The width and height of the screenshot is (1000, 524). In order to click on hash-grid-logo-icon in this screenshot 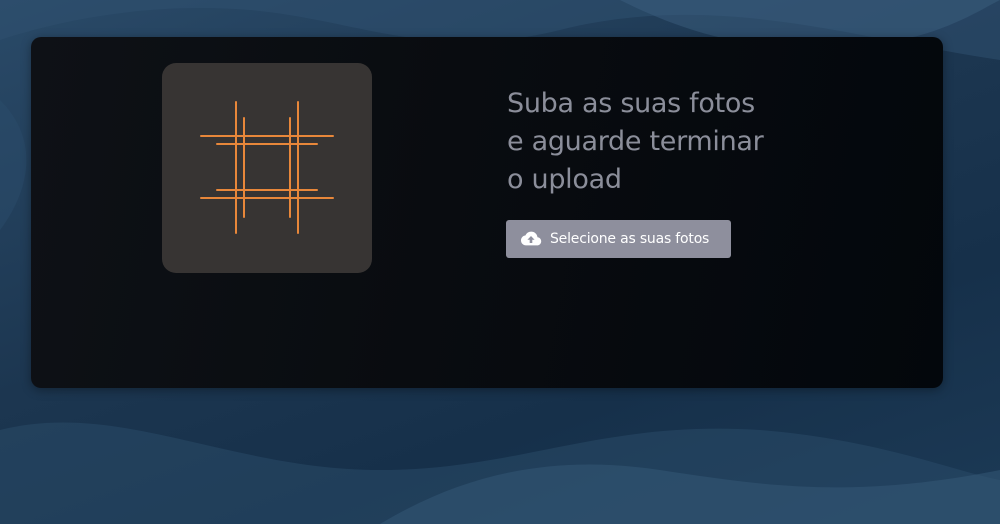, I will do `click(267, 167)`.